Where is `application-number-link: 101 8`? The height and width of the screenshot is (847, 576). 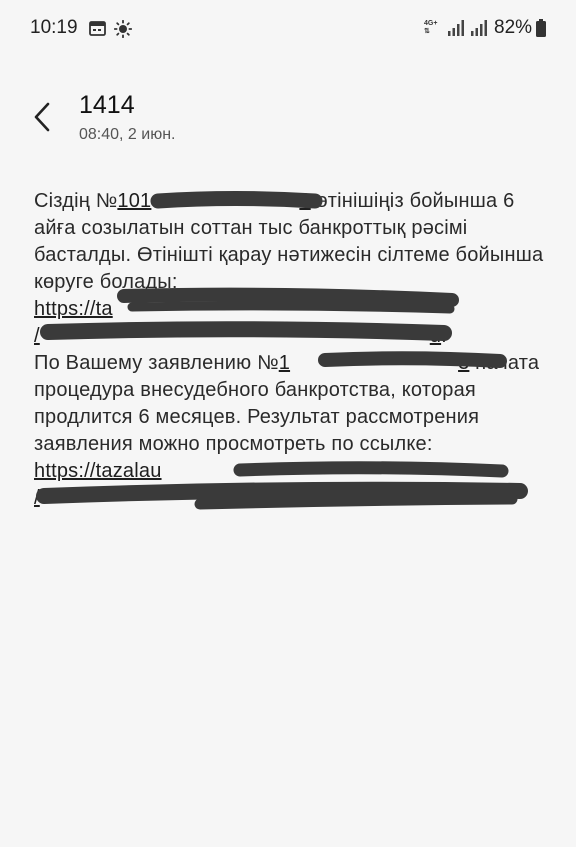
application-number-link: 101 8 is located at coordinates (213, 201).